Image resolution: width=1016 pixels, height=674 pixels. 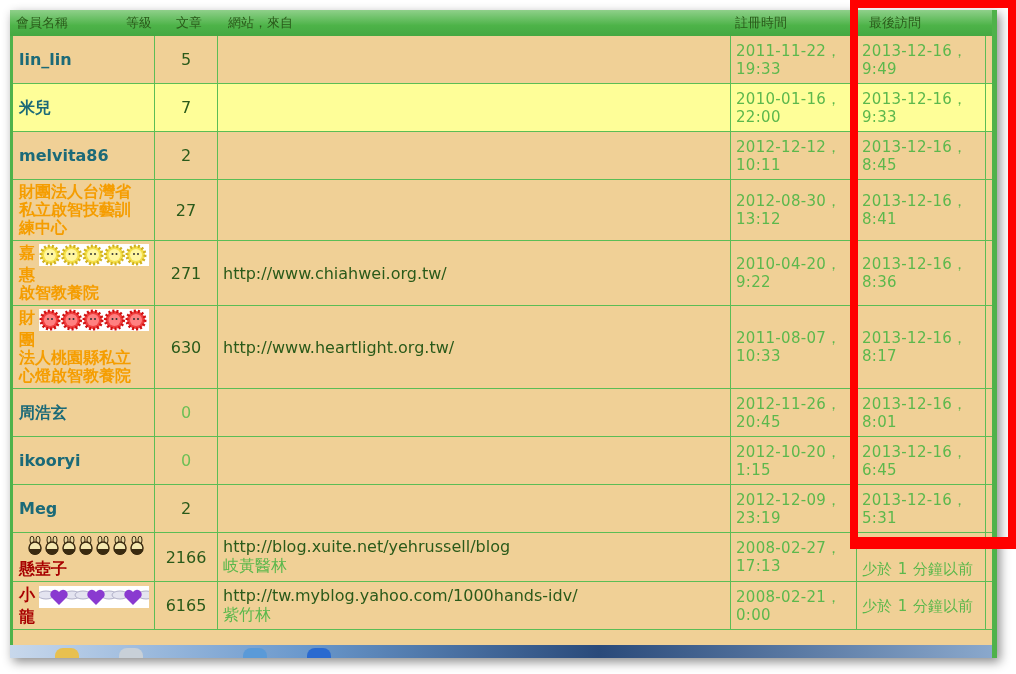 What do you see at coordinates (189, 23) in the screenshot?
I see `column-header: 文章` at bounding box center [189, 23].